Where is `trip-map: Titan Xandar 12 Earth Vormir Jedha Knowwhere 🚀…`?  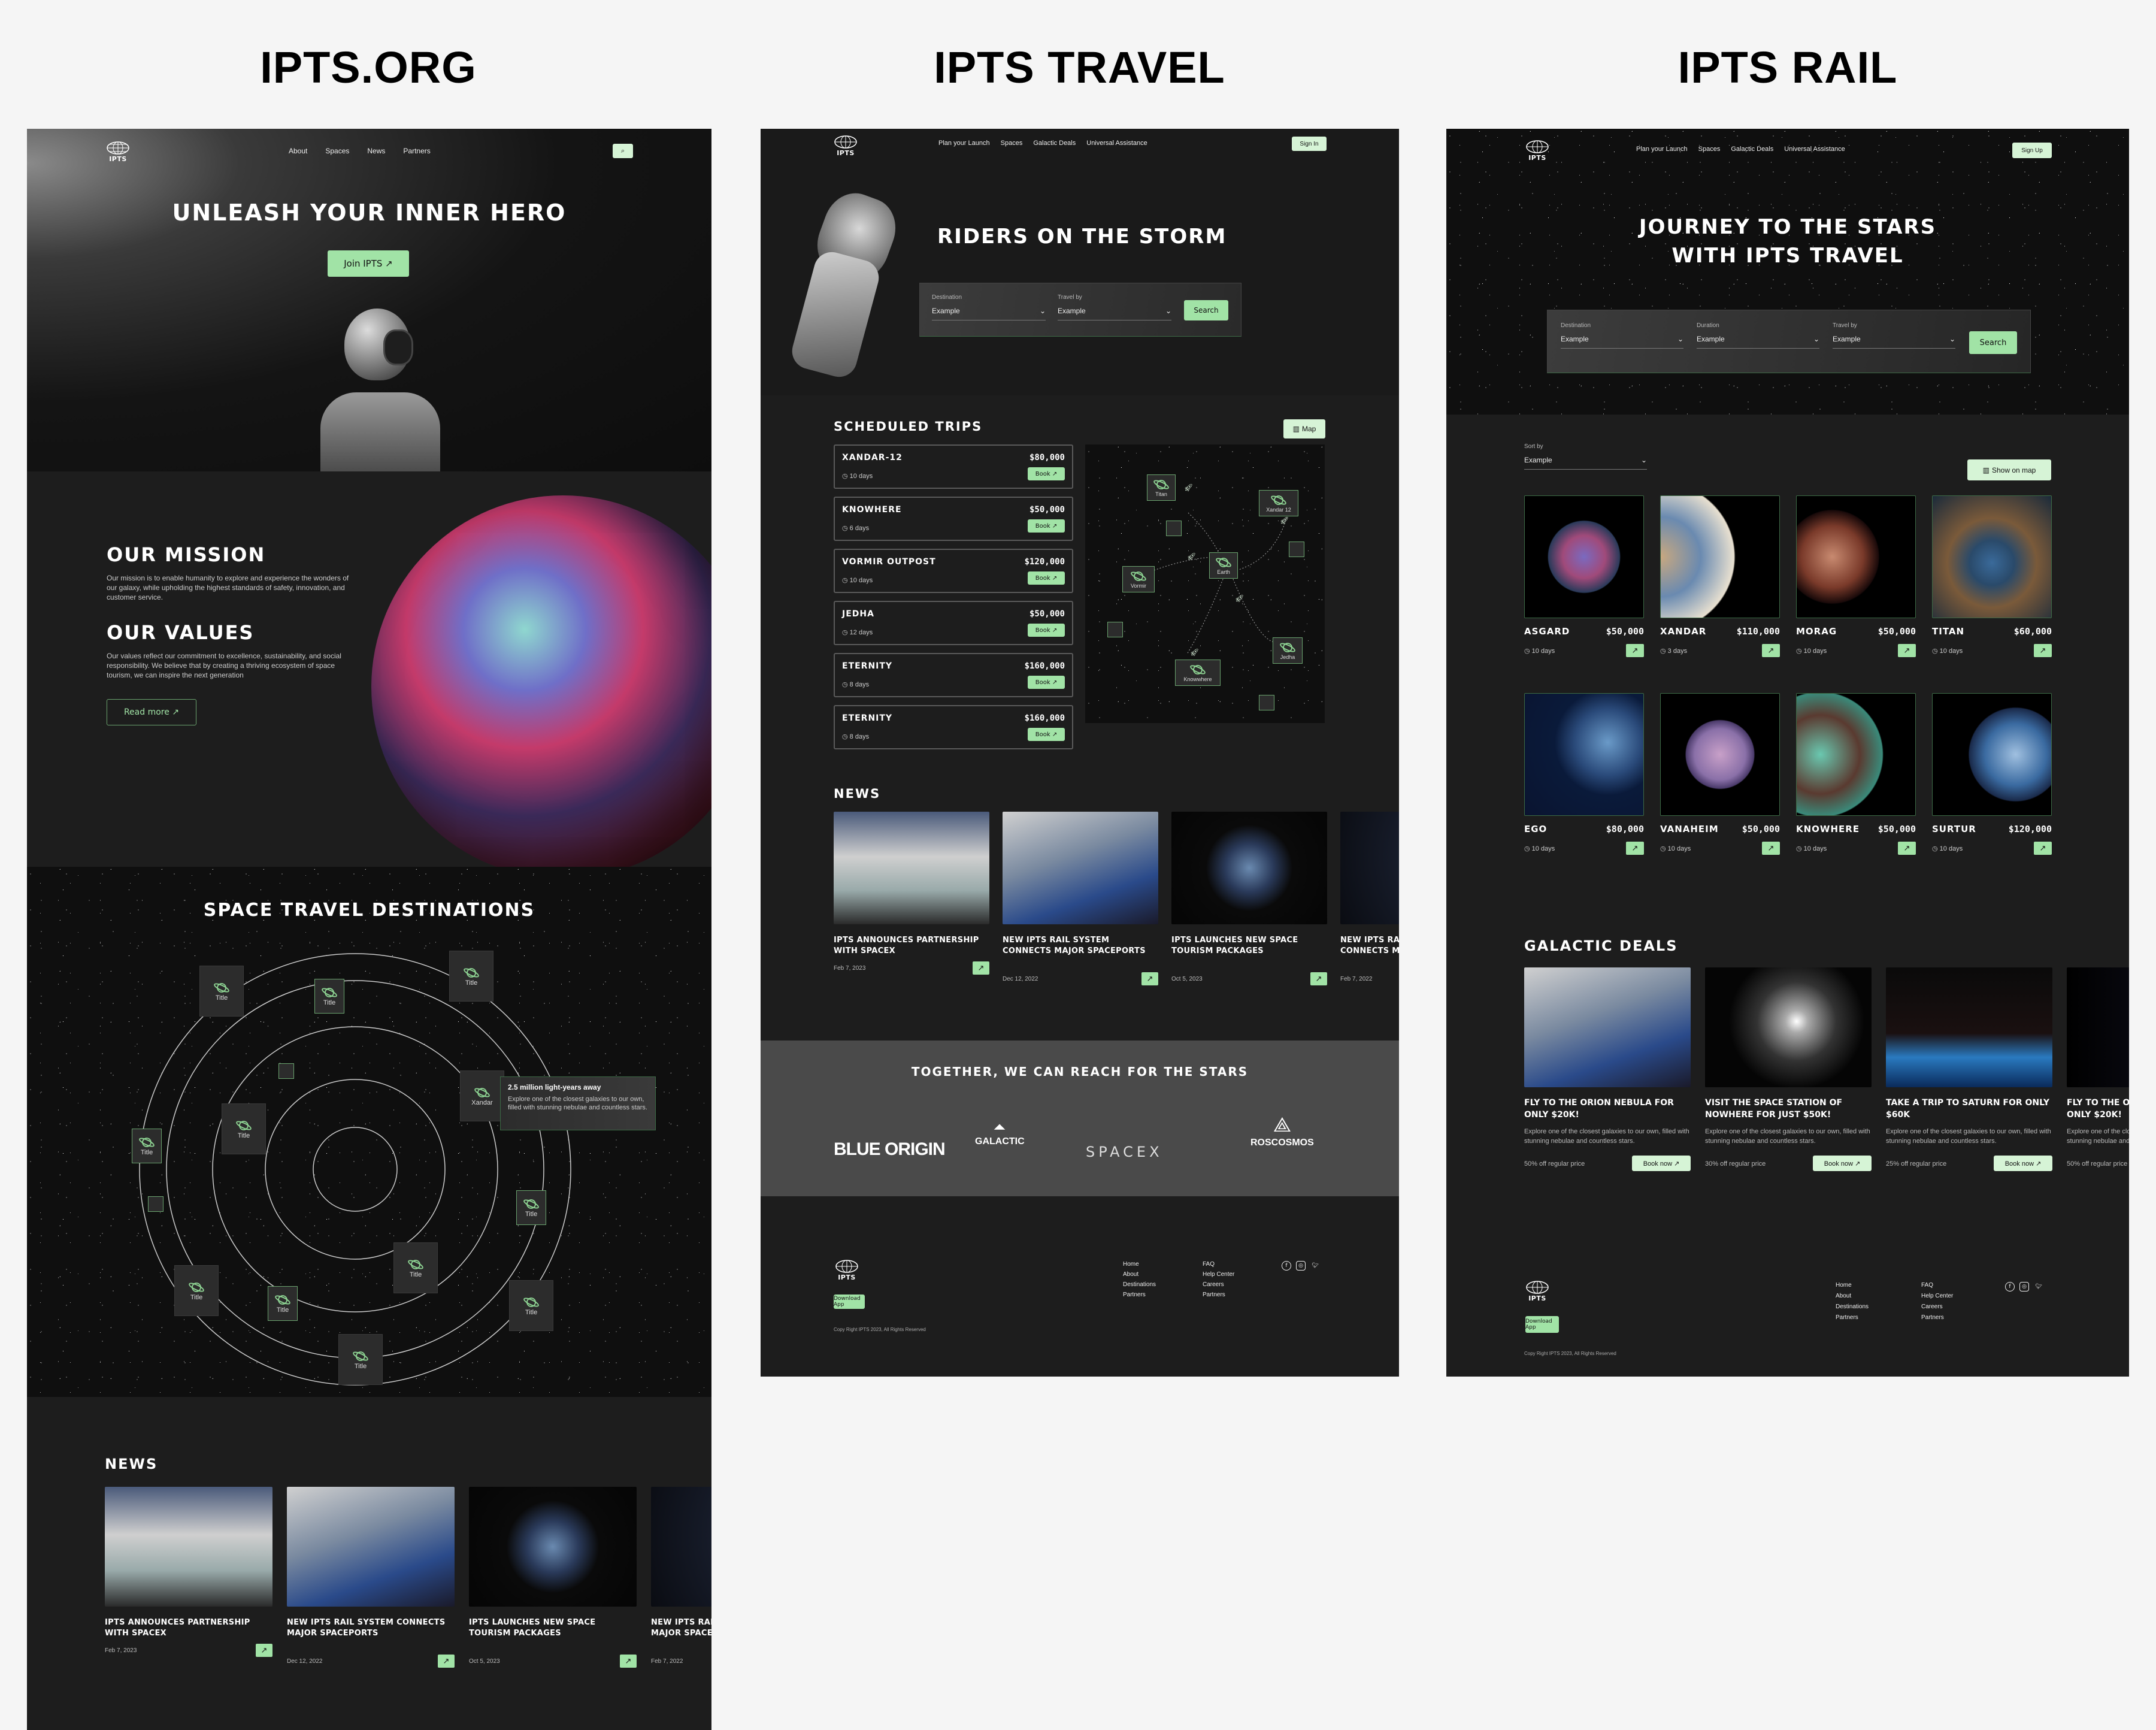
trip-map: Titan Xandar 12 Earth Vormir Jedha Knowwhere 🚀… is located at coordinates (1205, 583).